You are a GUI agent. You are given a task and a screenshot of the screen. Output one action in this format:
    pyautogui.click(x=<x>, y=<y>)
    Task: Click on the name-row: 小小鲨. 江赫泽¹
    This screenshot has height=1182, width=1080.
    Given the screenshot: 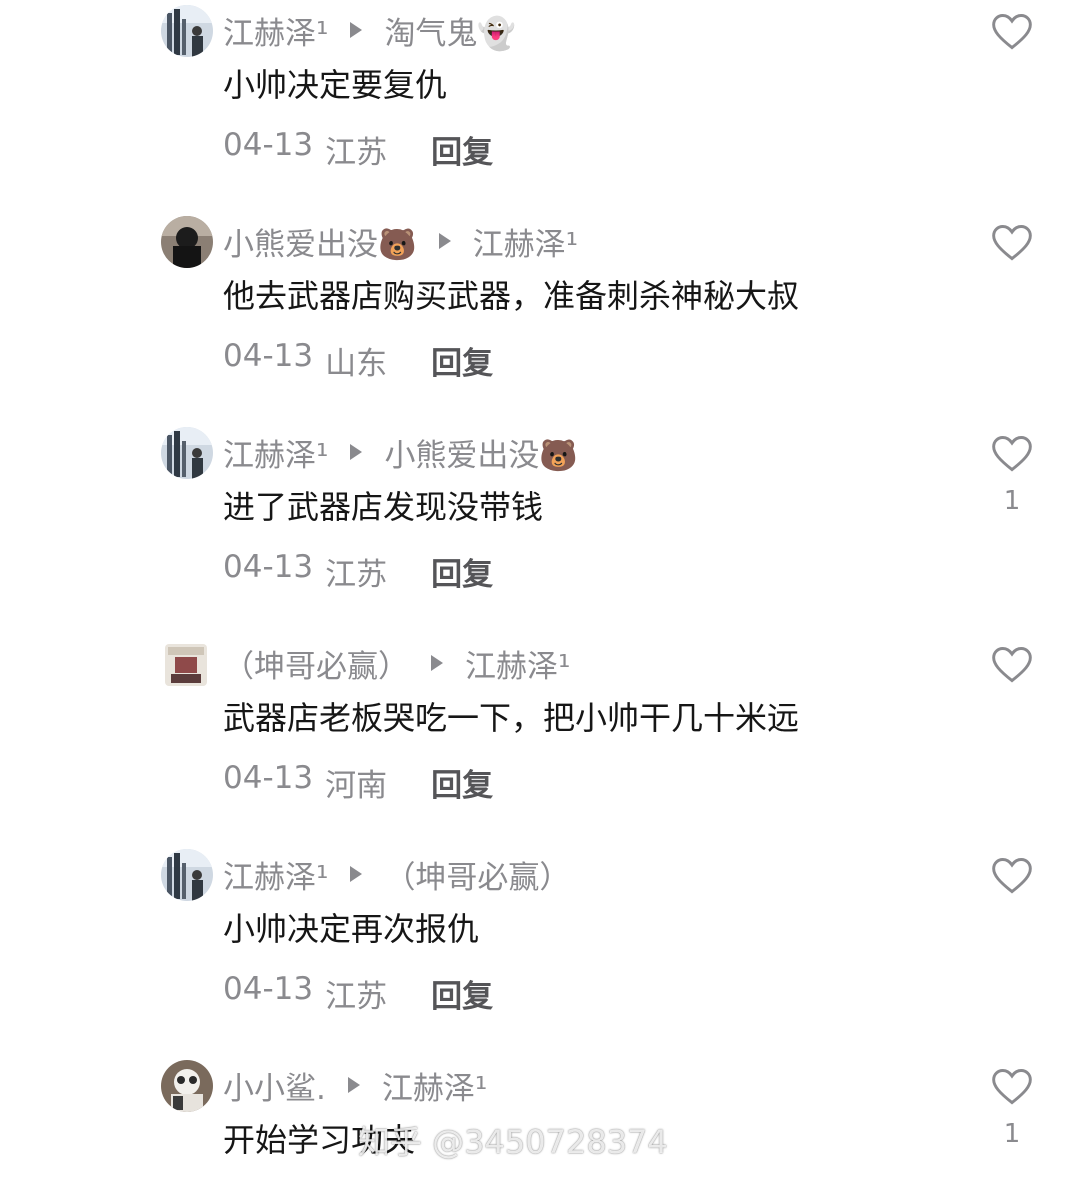 What is the action you would take?
    pyautogui.click(x=355, y=1085)
    